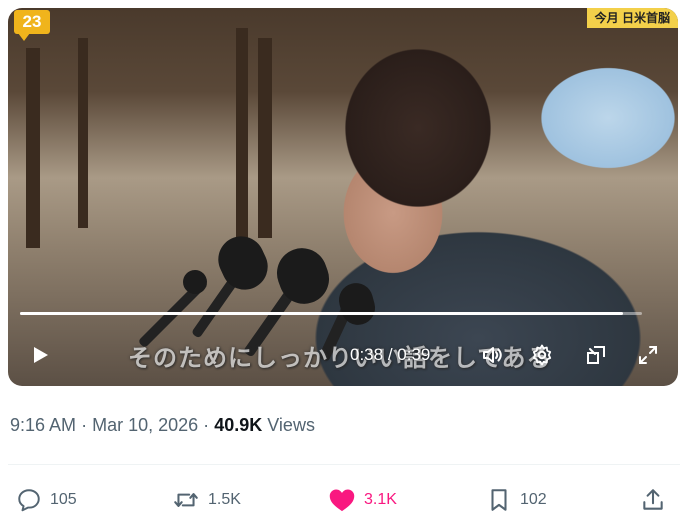 This screenshot has height=524, width=688. What do you see at coordinates (43, 425) in the screenshot?
I see `tweet-time: 9:16 AM` at bounding box center [43, 425].